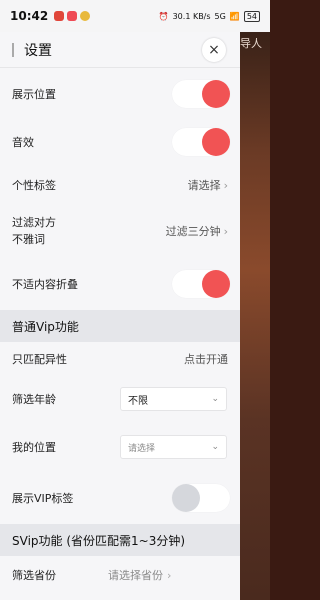 The image size is (320, 600). I want to click on close-button: ×, so click(214, 50).